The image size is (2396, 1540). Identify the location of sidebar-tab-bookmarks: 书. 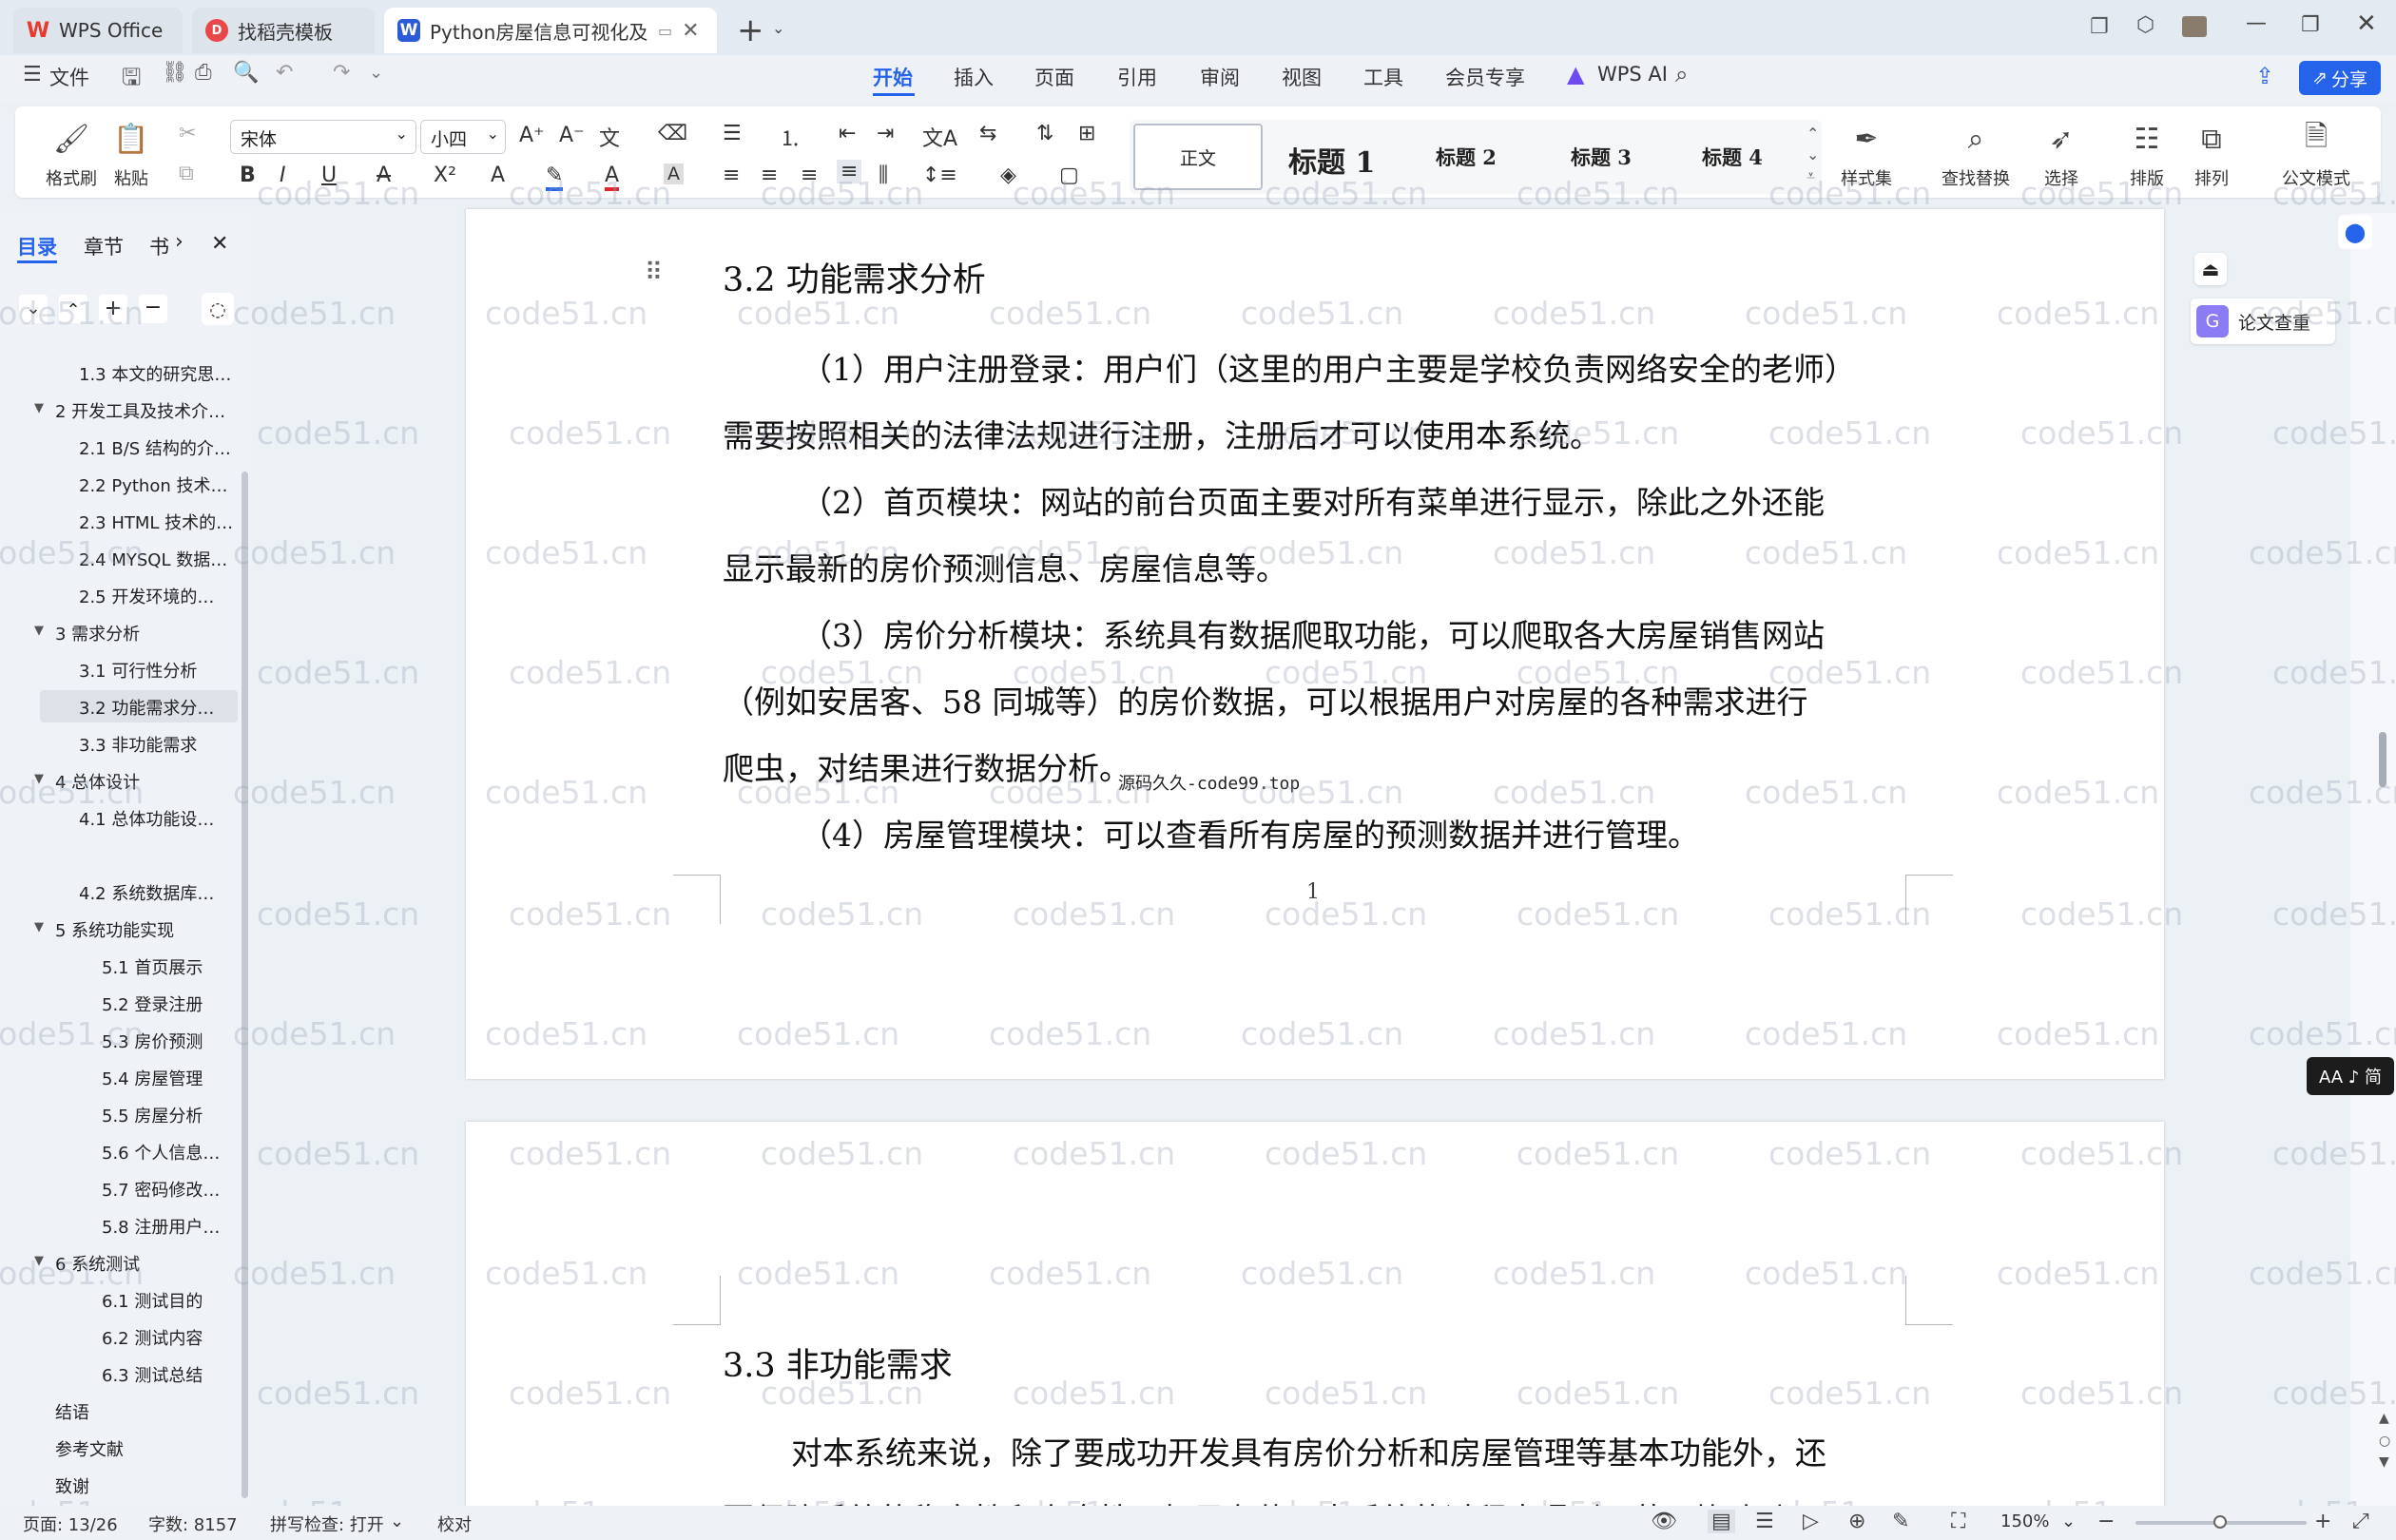
(159, 246).